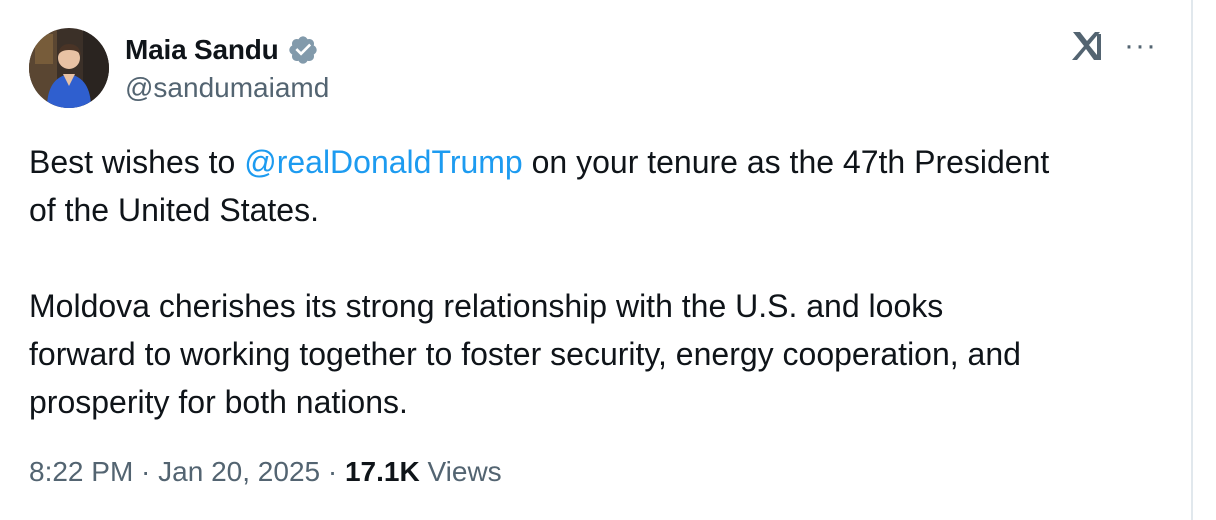 This screenshot has height=520, width=1216. I want to click on more-options-icon: ···, so click(1140, 46).